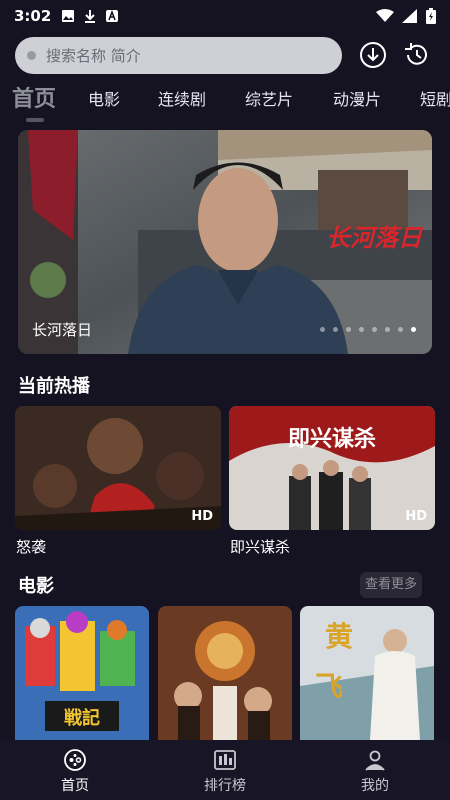  I want to click on bottom-nav: 首页 排行榜 我的, so click(225, 770).